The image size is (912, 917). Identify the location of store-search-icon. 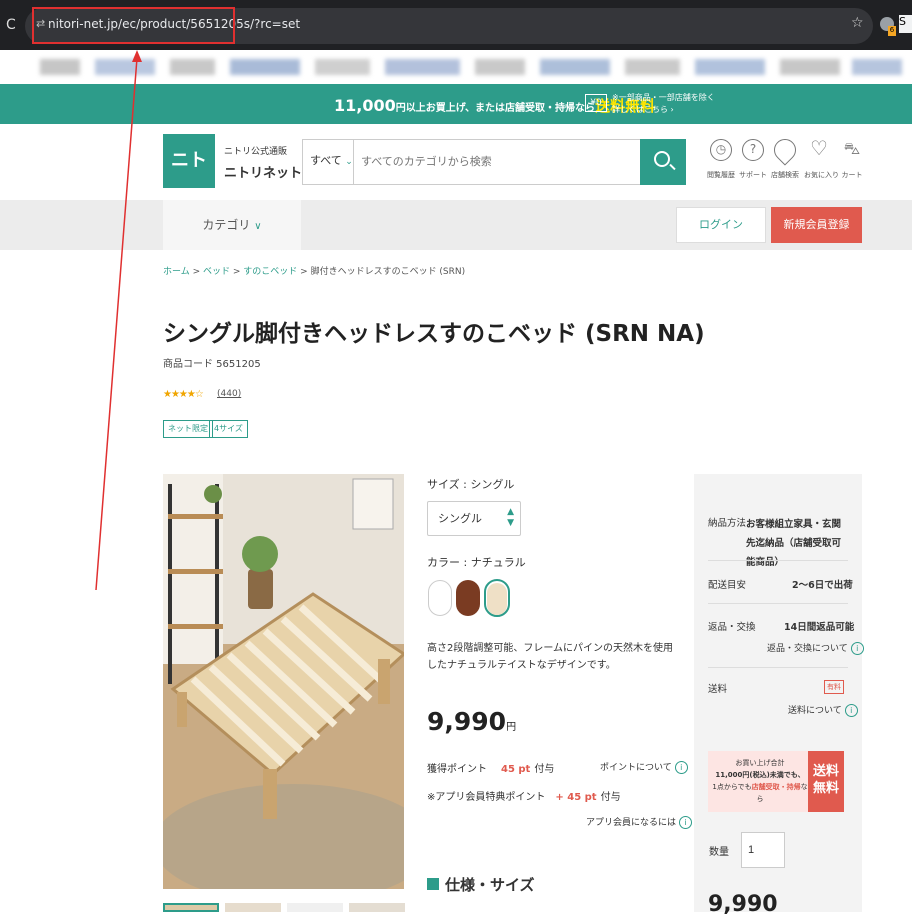
(785, 150).